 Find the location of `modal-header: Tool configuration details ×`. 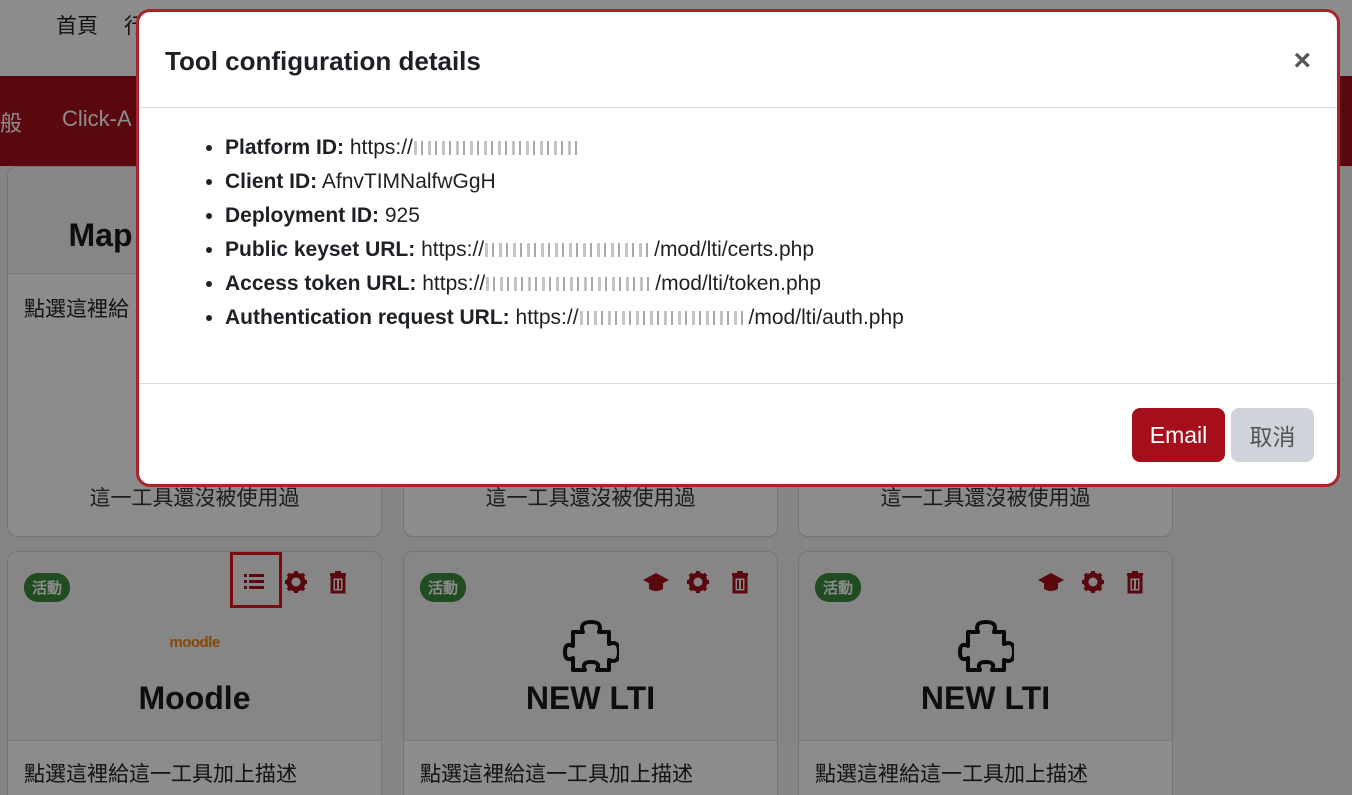

modal-header: Tool configuration details × is located at coordinates (738, 60).